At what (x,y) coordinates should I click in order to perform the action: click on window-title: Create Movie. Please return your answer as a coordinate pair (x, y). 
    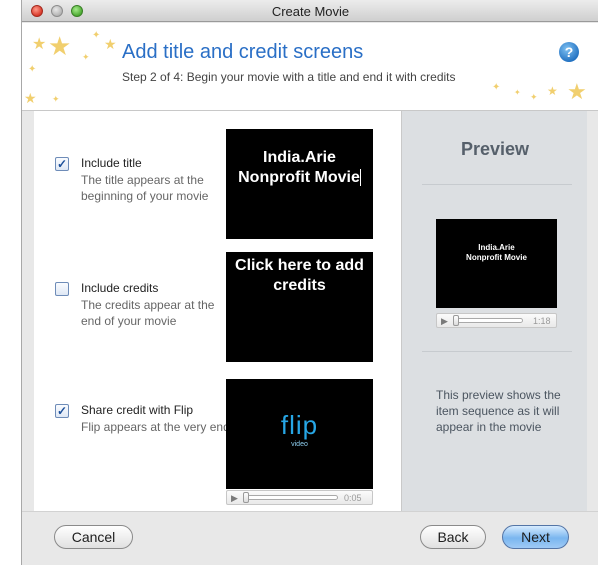
    Looking at the image, I should click on (310, 11).